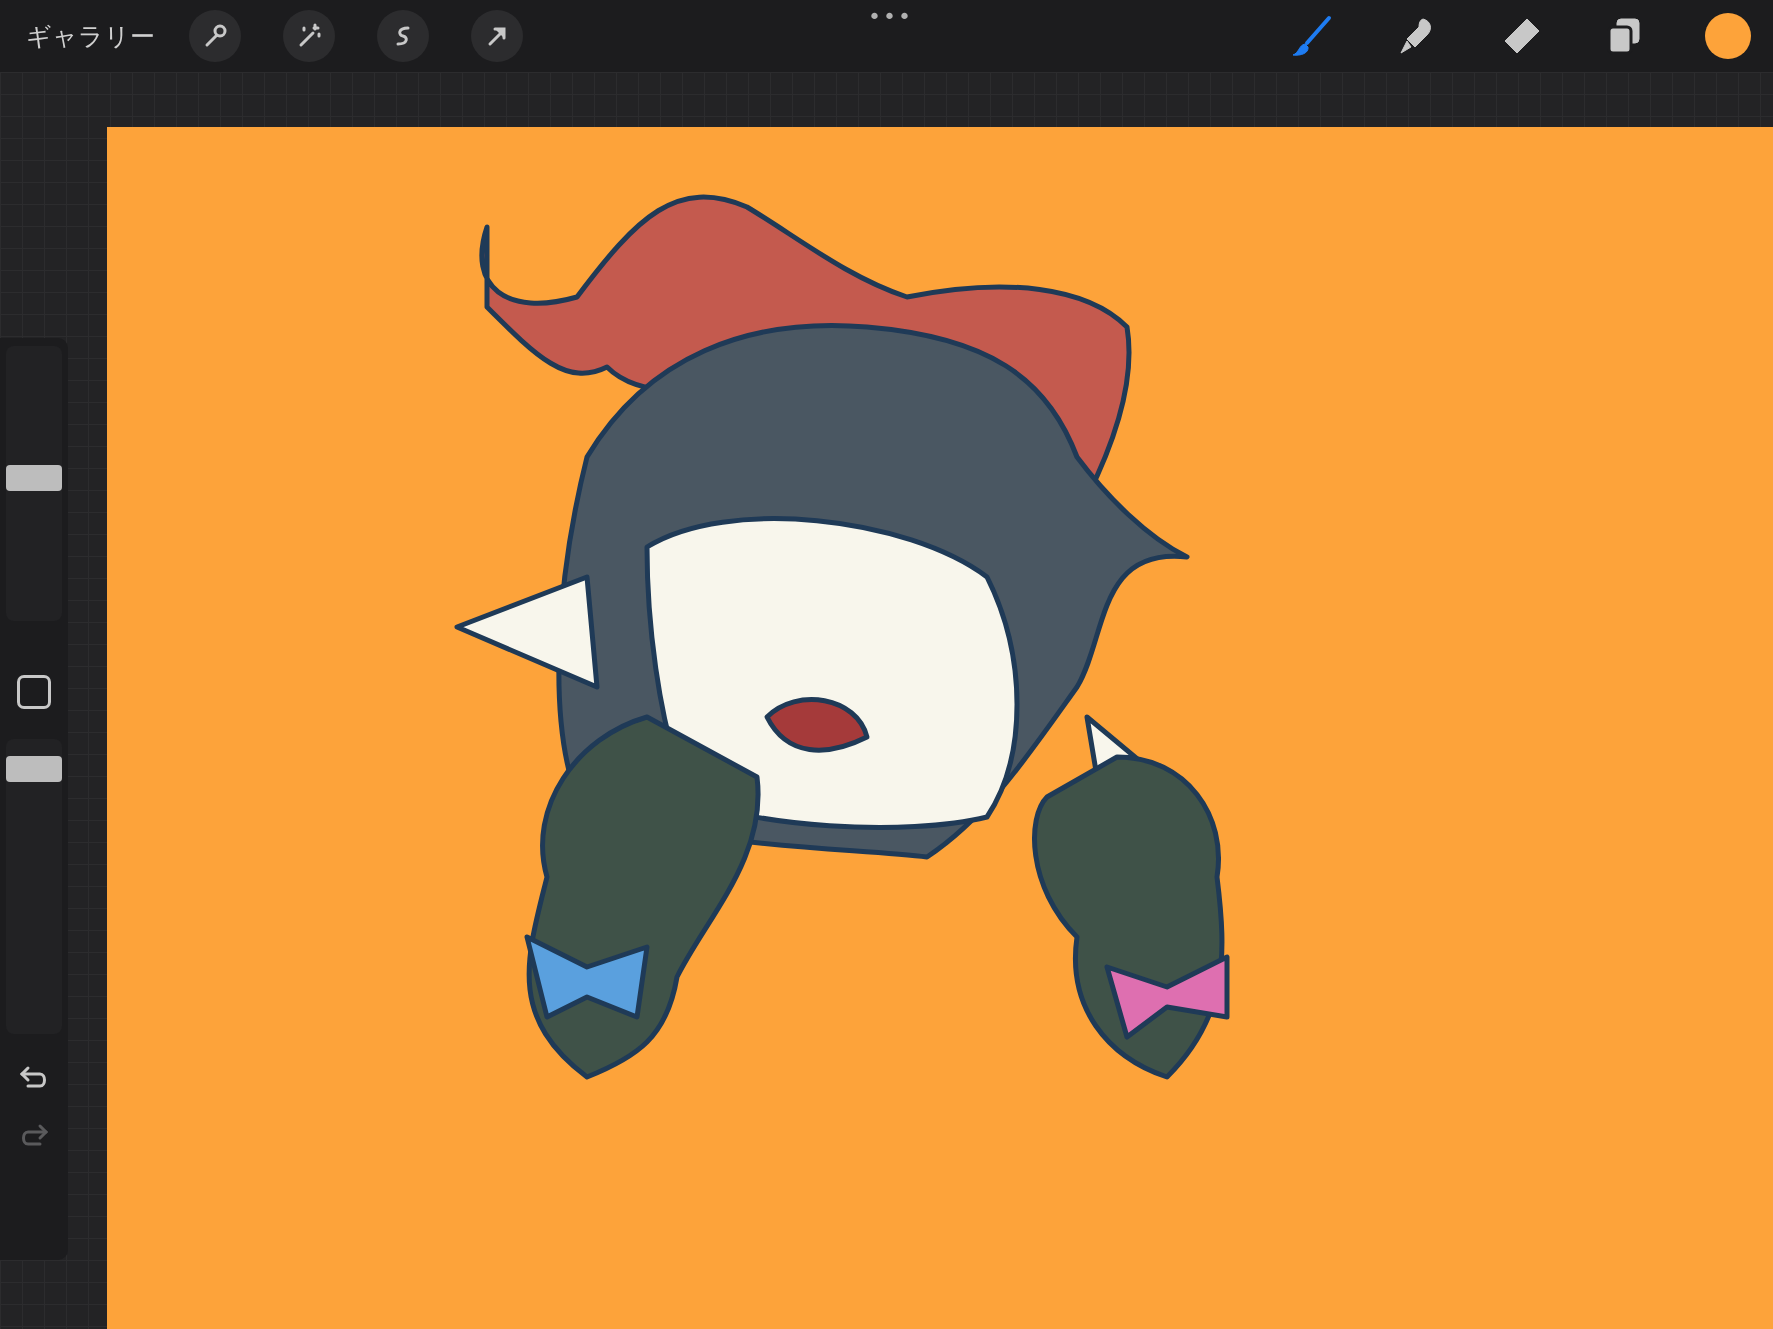 The image size is (1773, 1329). What do you see at coordinates (309, 36) in the screenshot?
I see `magic-wand-icon` at bounding box center [309, 36].